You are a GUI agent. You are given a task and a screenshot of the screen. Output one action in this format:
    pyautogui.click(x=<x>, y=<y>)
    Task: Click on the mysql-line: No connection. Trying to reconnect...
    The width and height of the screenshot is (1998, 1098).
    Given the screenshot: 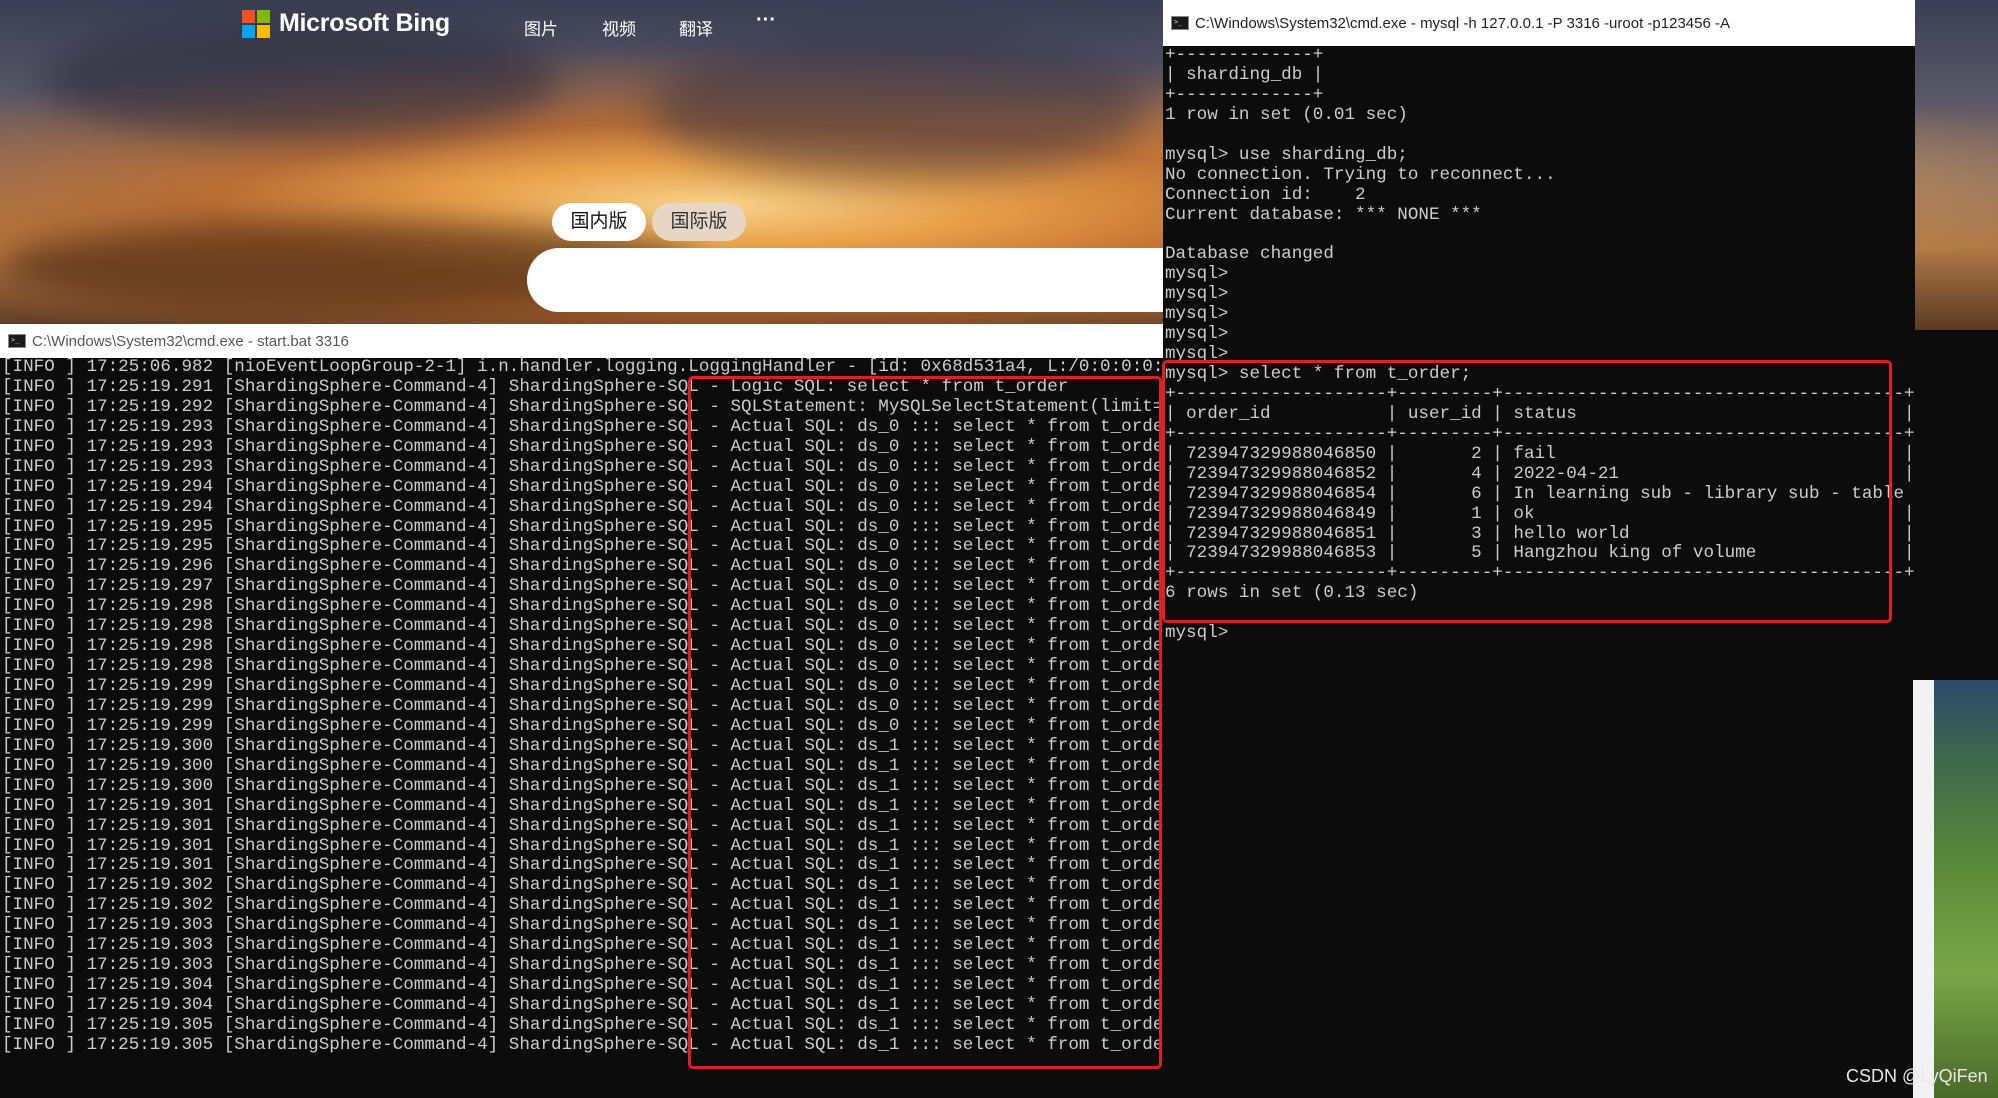 What is the action you would take?
    pyautogui.click(x=1360, y=174)
    